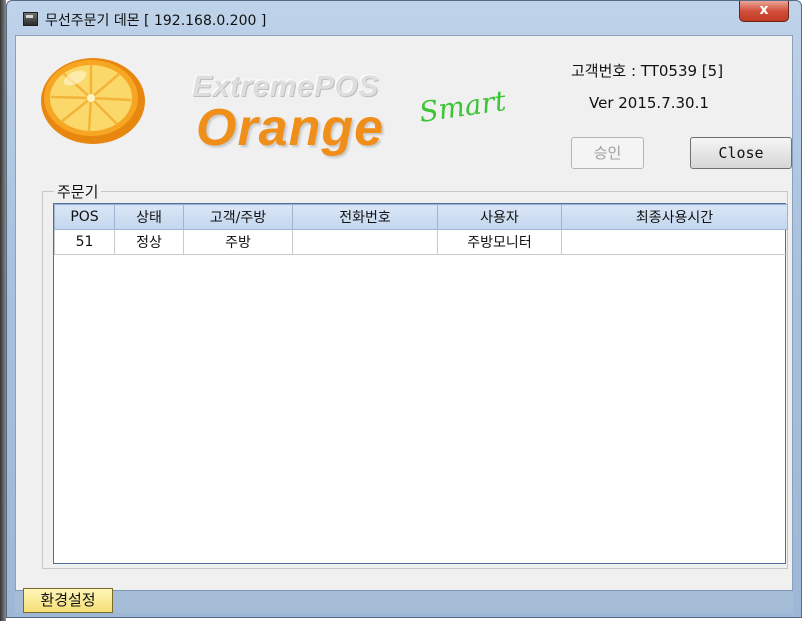  Describe the element at coordinates (78, 191) in the screenshot. I see `group-title: 주문기` at that location.